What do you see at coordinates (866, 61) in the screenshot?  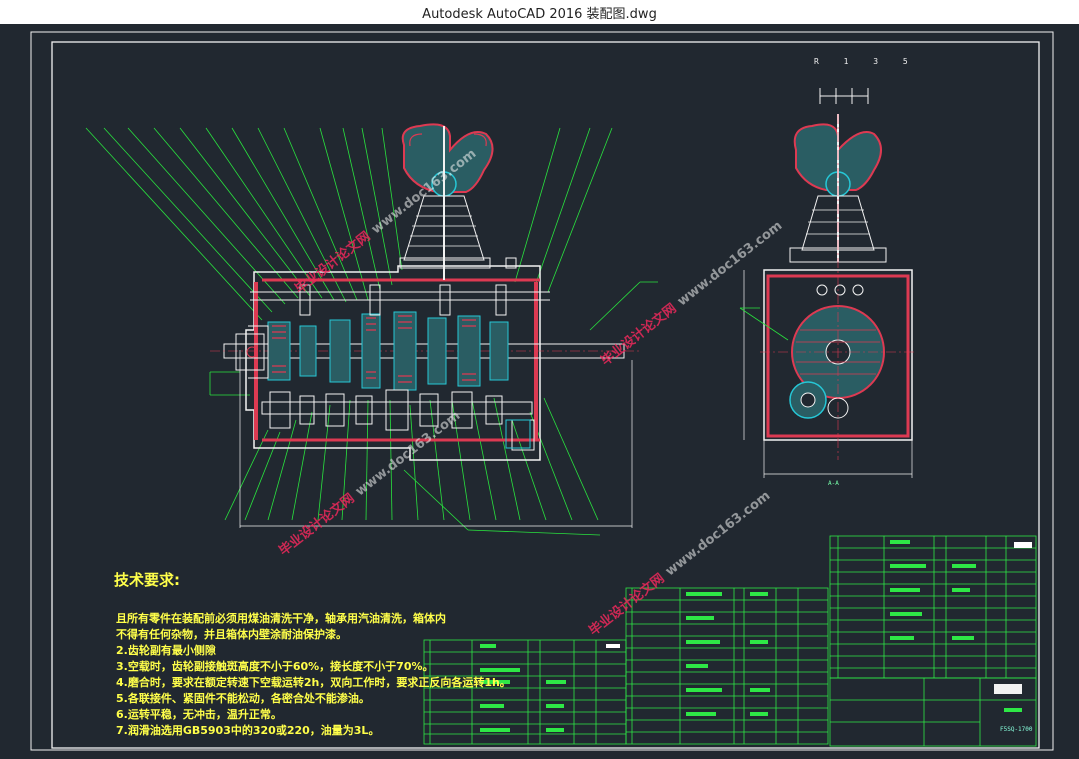 I see `shift-pattern-label: R 1 3 5` at bounding box center [866, 61].